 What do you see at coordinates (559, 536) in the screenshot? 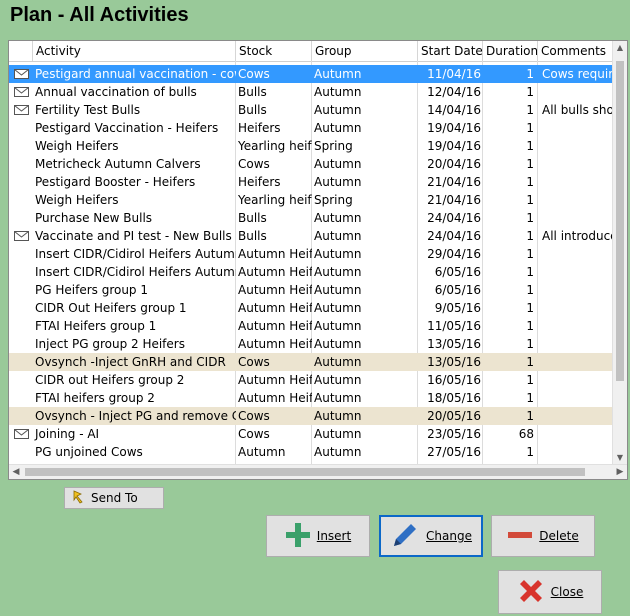
I see `delete-label: Delete` at bounding box center [559, 536].